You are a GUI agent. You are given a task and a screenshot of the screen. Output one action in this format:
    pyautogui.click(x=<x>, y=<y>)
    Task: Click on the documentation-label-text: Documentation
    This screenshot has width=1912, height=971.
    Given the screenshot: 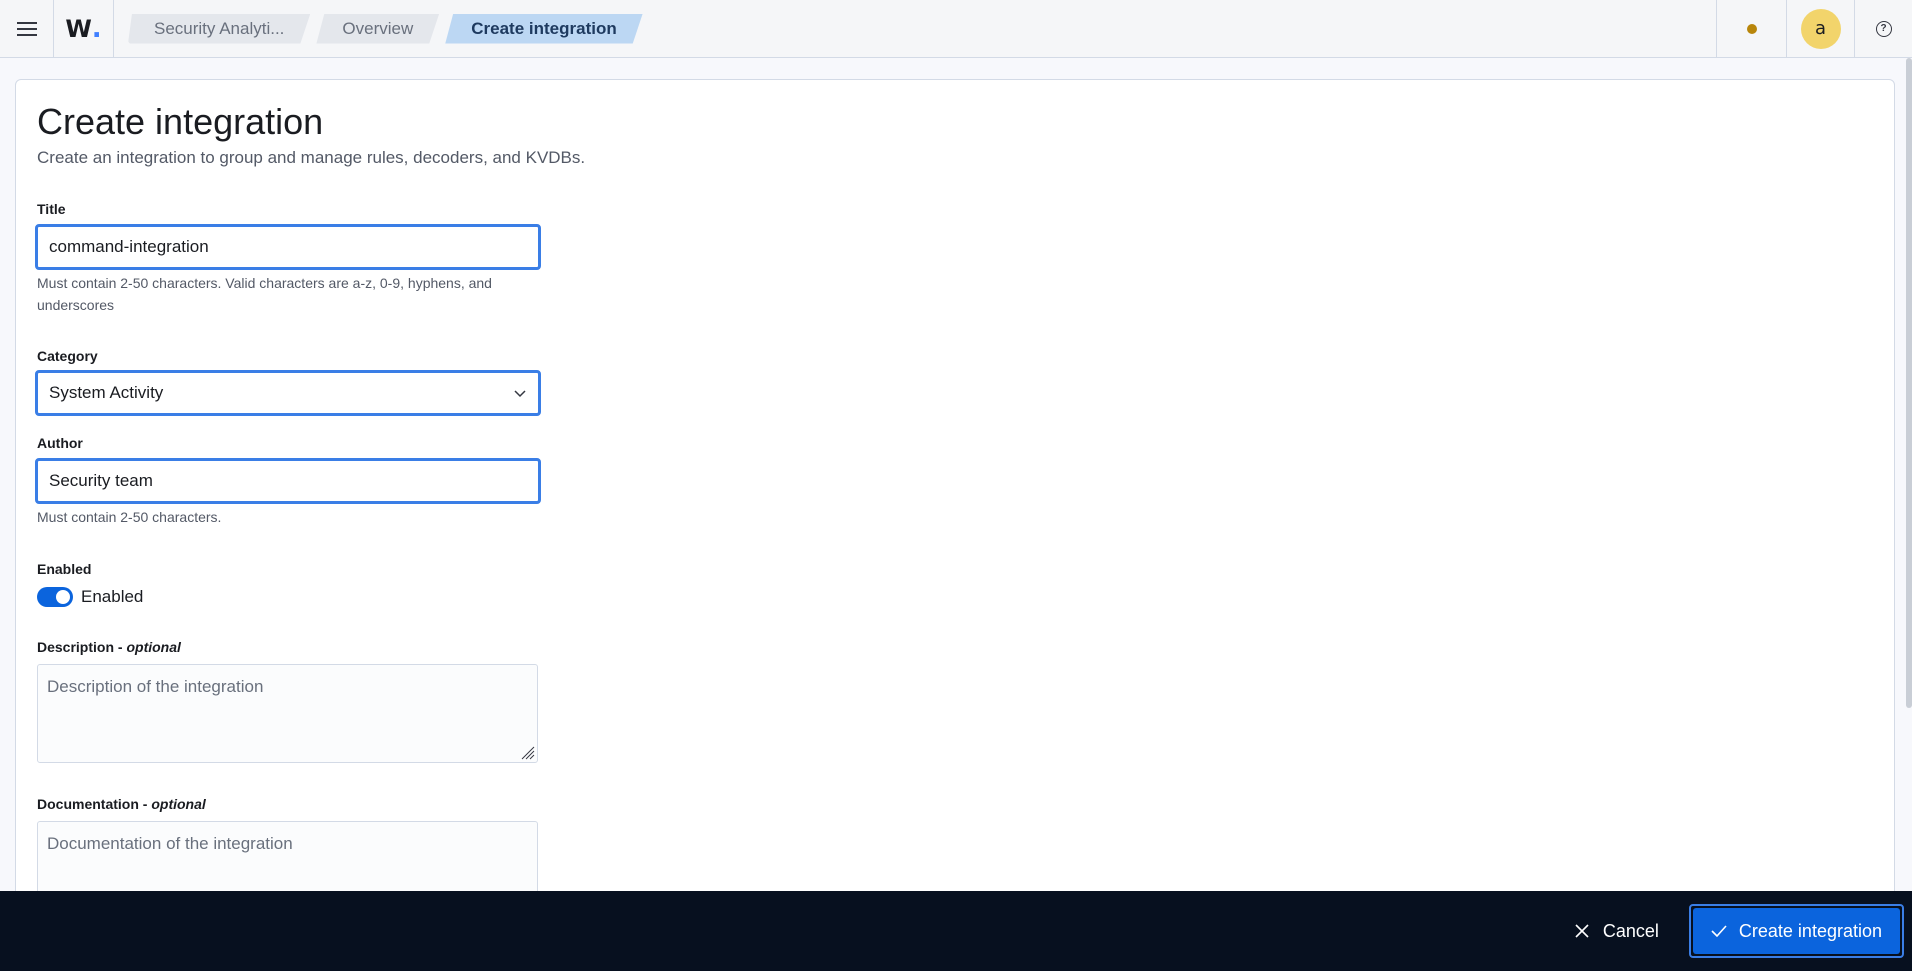 What is the action you would take?
    pyautogui.click(x=88, y=804)
    